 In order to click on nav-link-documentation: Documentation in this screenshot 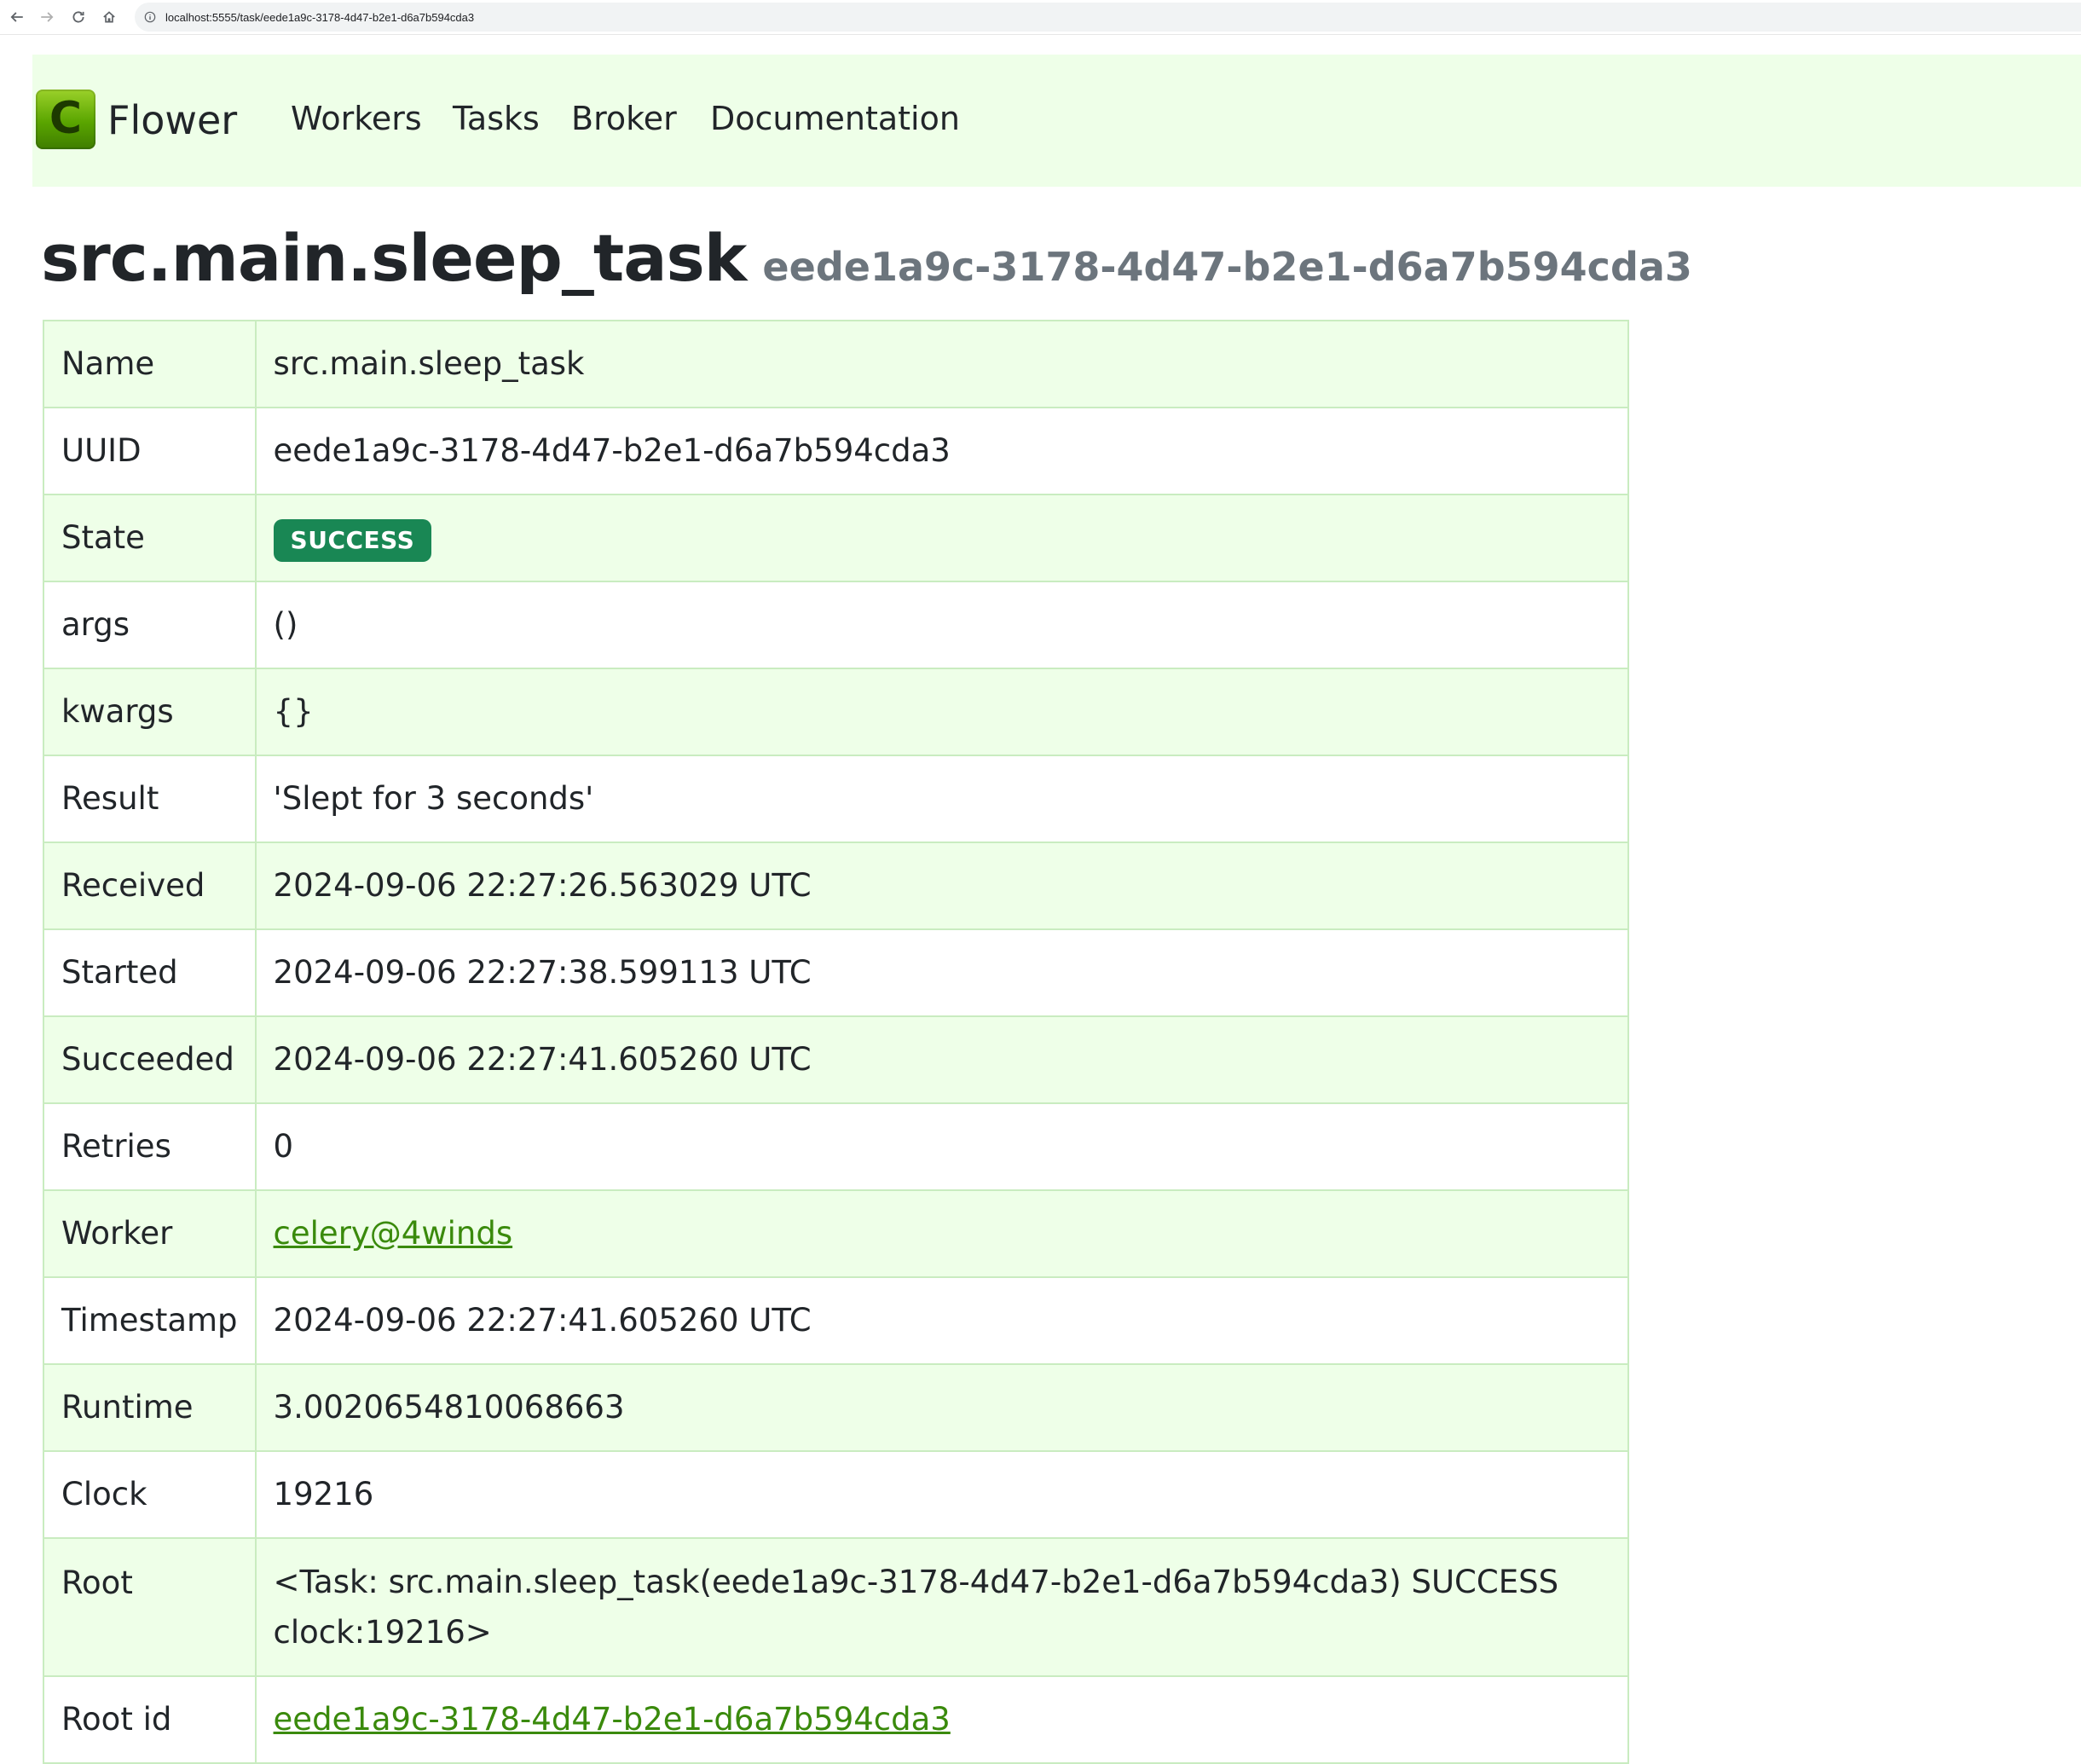, I will do `click(835, 119)`.